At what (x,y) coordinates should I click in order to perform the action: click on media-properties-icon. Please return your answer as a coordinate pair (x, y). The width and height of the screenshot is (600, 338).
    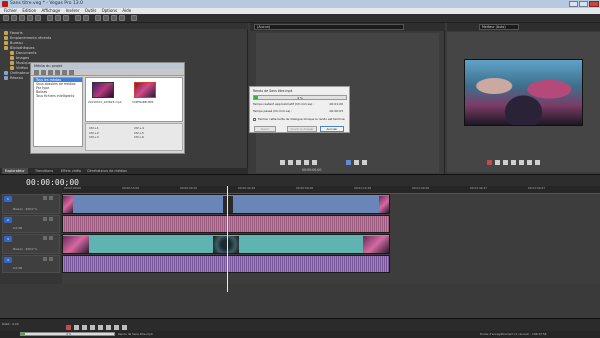
    Looking at the image, I should click on (57, 72).